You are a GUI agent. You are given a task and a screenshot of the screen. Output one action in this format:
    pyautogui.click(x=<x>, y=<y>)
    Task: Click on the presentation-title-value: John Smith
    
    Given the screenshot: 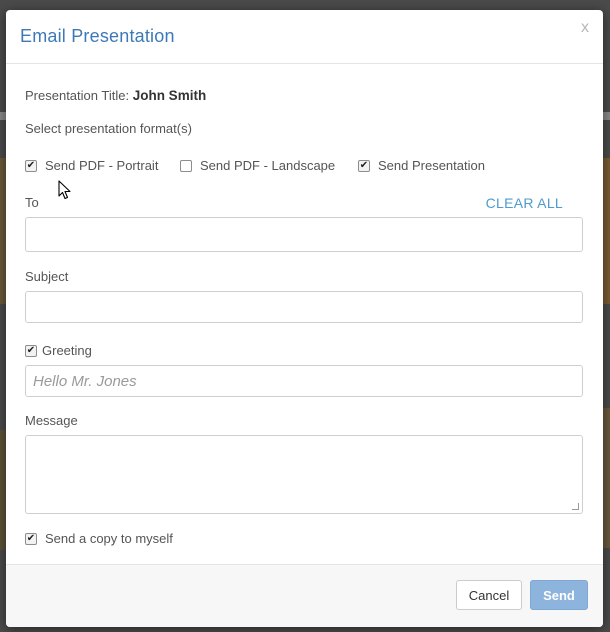 What is the action you would take?
    pyautogui.click(x=169, y=95)
    